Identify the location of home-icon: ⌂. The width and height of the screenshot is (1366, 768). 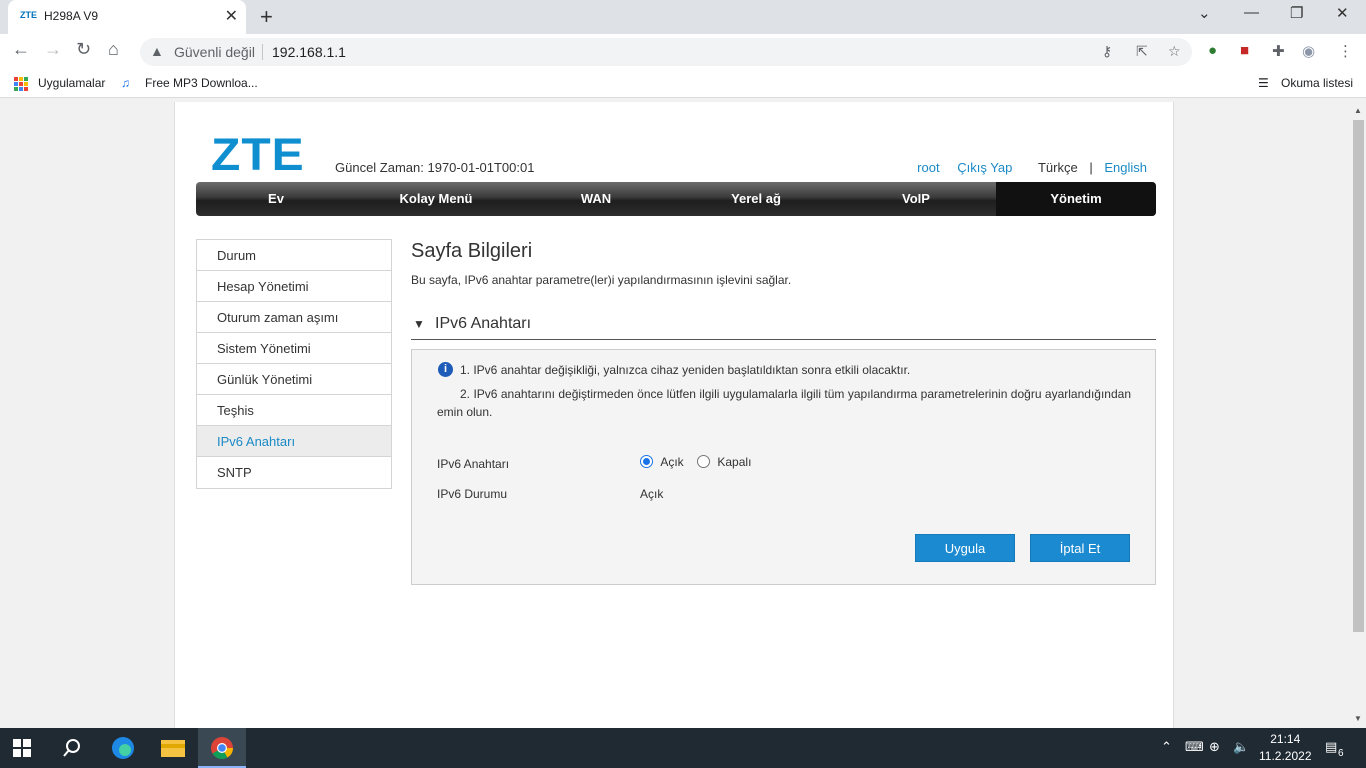
(113, 49).